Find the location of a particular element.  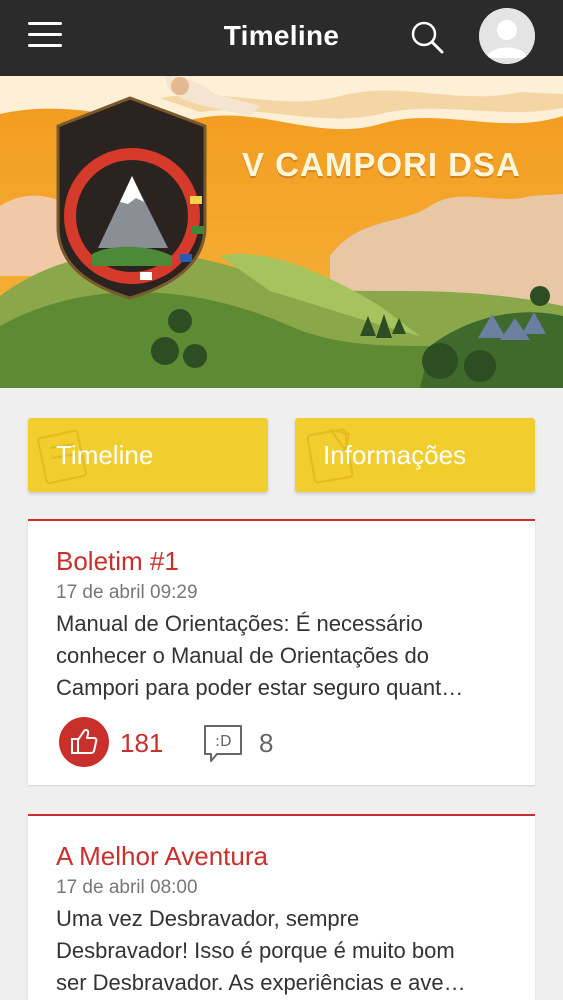

section-buttons: Timeline Informações is located at coordinates (281, 455).